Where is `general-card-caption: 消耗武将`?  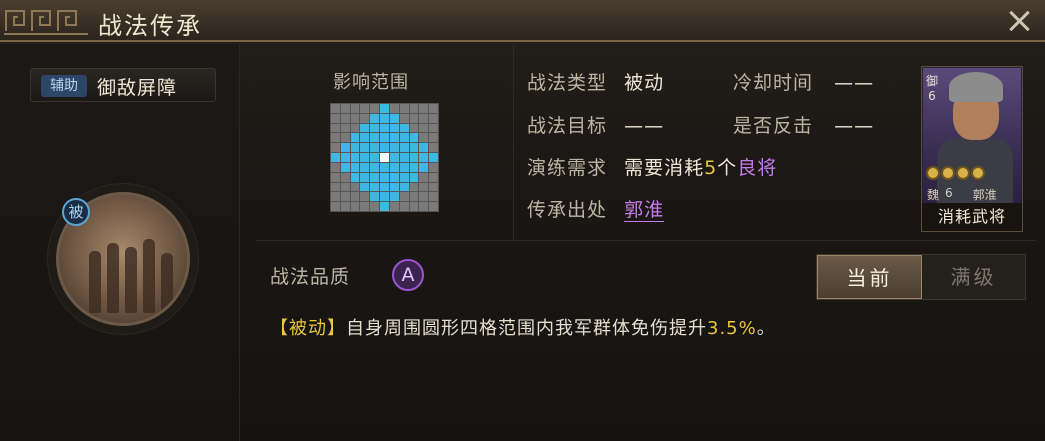
general-card-caption: 消耗武将 is located at coordinates (972, 217).